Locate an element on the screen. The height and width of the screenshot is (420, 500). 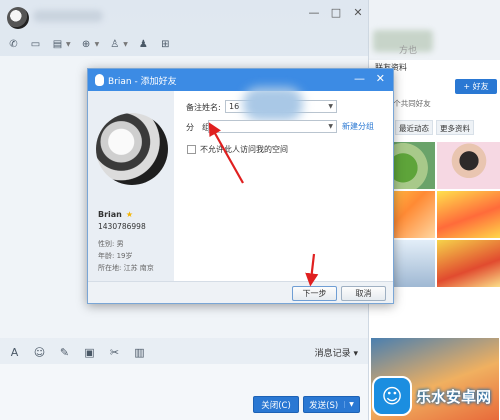
watermark: ☺ 乐水安卓网 is located at coordinates (434, 396).